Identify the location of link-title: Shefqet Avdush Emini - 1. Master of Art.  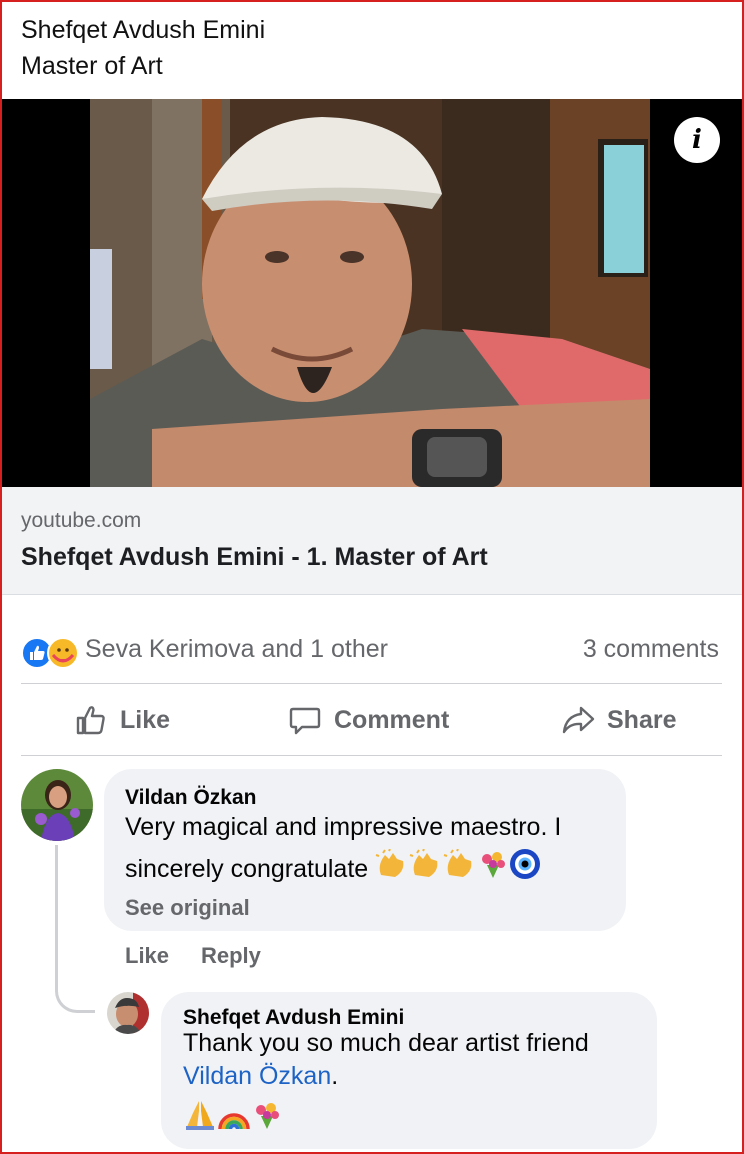
(254, 557).